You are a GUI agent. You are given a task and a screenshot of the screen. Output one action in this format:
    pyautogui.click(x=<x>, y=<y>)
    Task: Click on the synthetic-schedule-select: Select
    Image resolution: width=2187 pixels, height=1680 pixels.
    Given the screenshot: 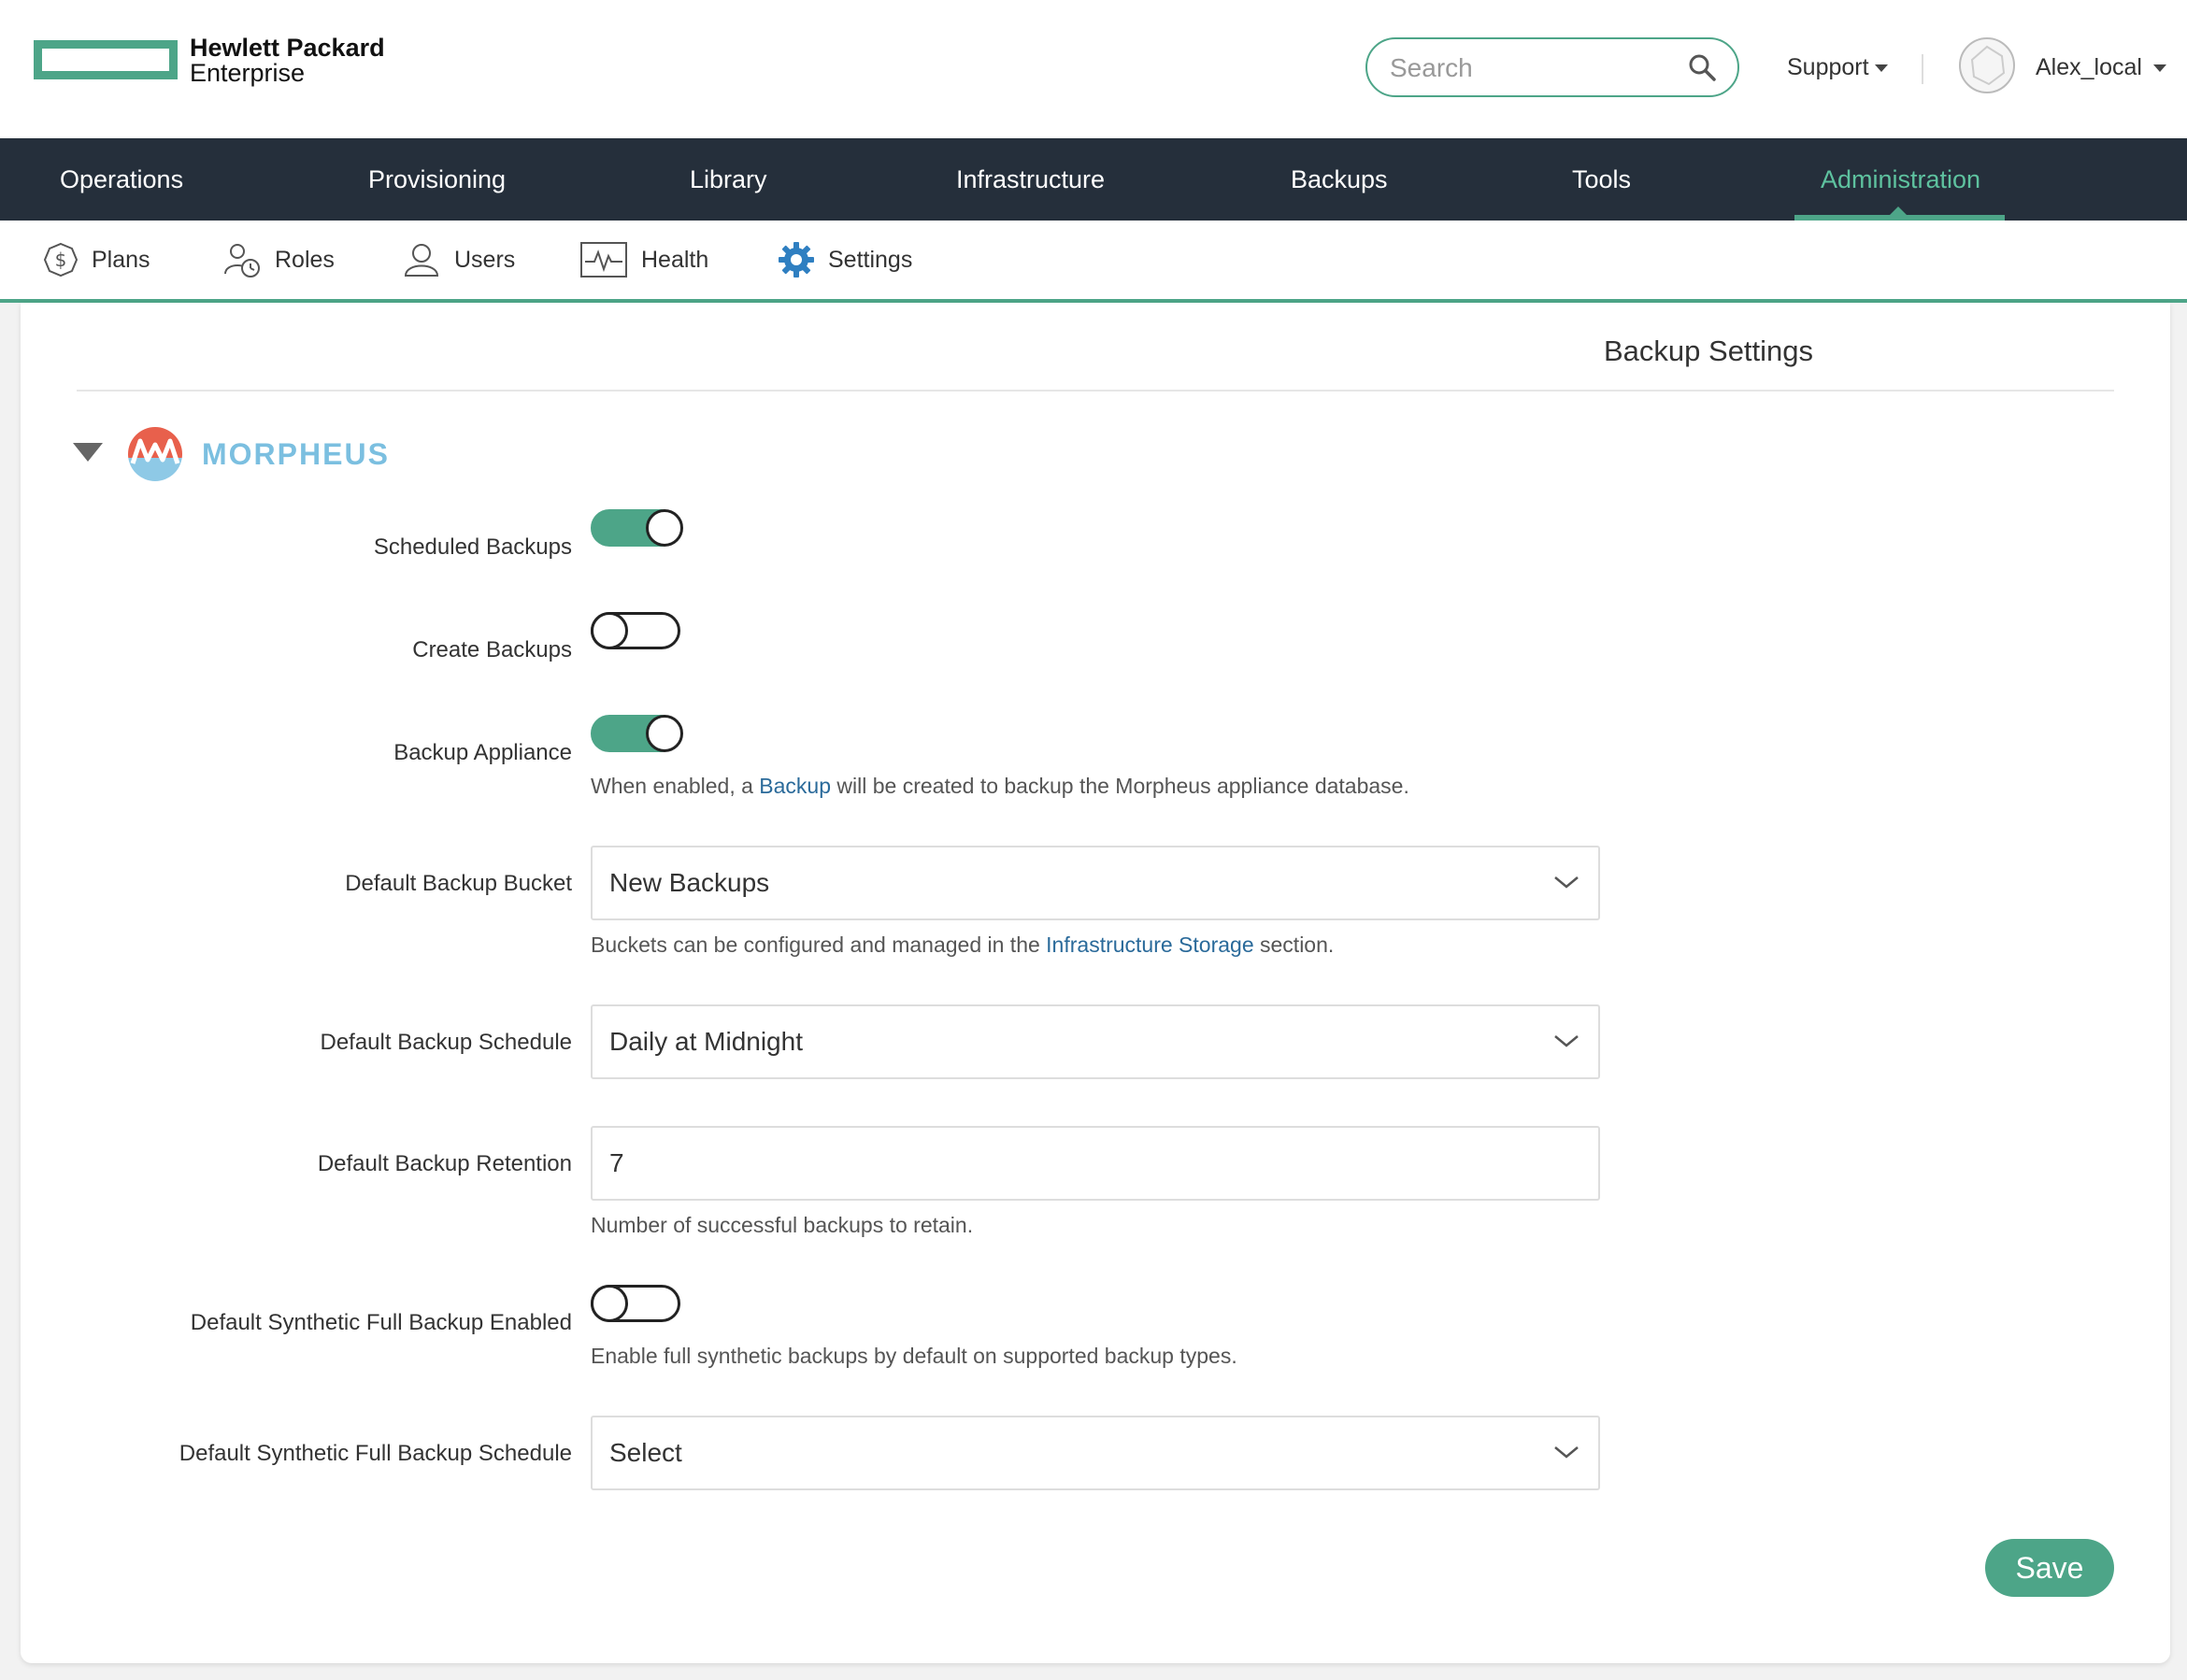 What is the action you would take?
    pyautogui.click(x=1095, y=1453)
    